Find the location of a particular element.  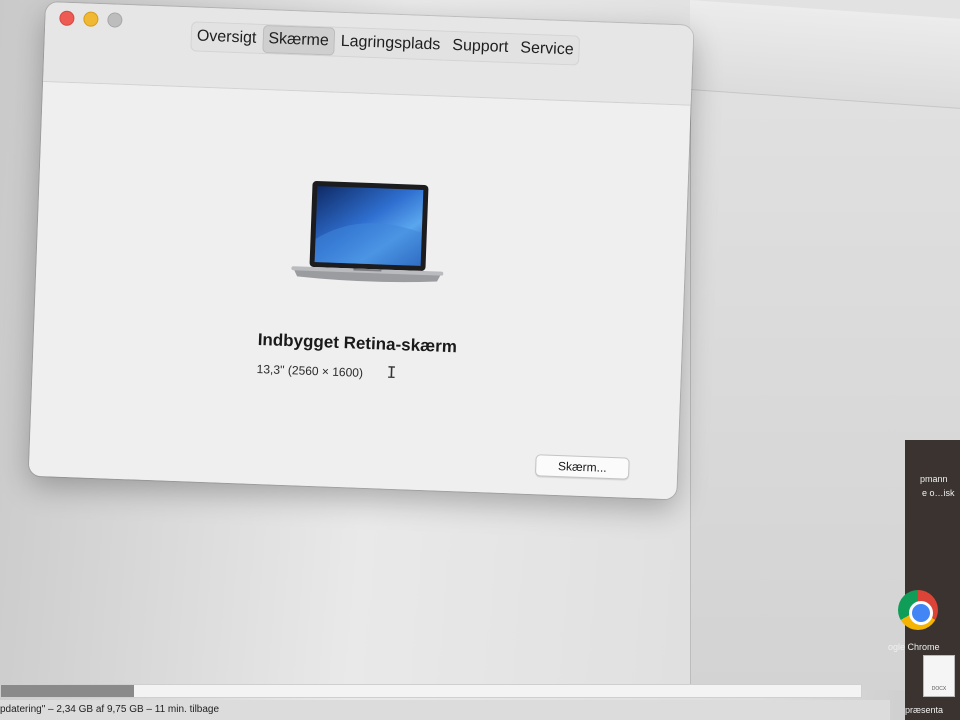

macbook-icon is located at coordinates (367, 232).